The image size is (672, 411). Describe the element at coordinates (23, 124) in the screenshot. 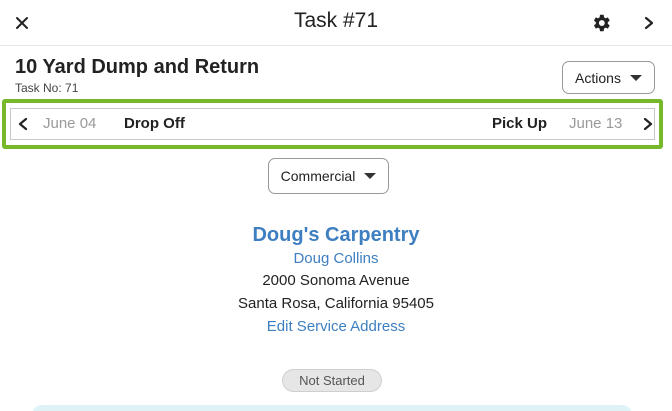

I see `chevron-left-icon` at that location.